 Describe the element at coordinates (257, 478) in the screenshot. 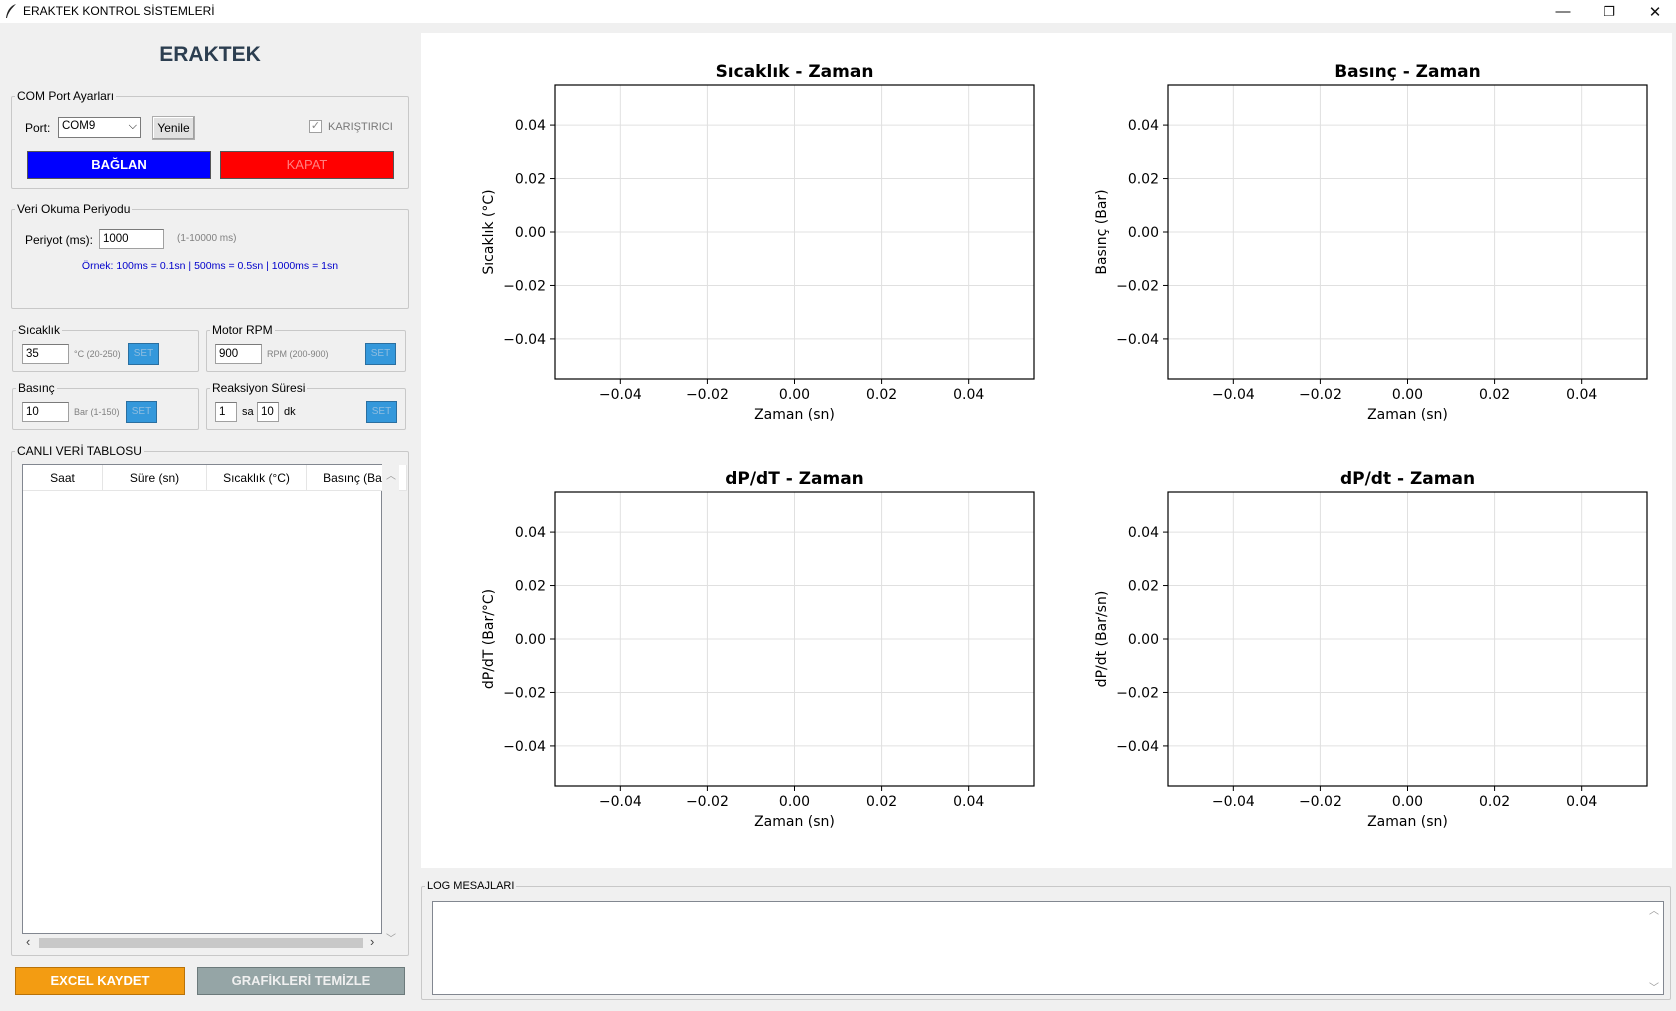

I see `column-header-temperature: Sıcaklık (°C)` at that location.